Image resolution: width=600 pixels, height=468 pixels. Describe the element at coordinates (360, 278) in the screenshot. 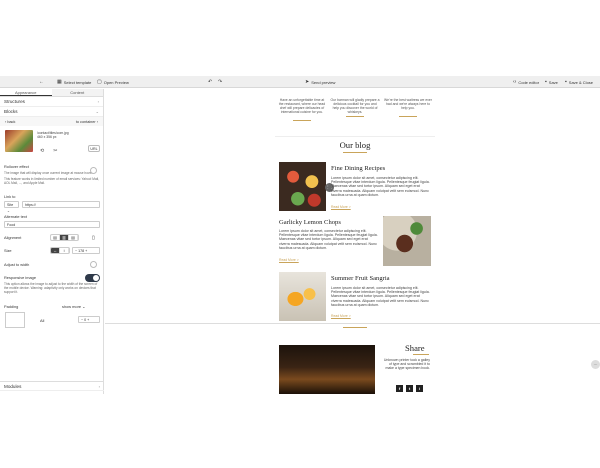

I see `post-title-3: Summer Fruit Sangria` at that location.